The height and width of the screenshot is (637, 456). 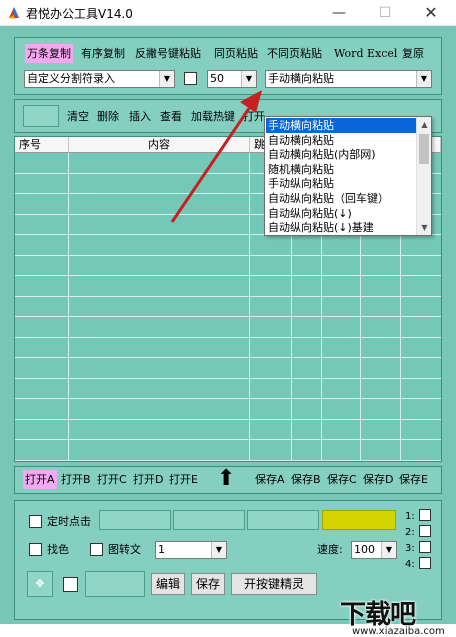 What do you see at coordinates (228, 13) in the screenshot?
I see `title-bar: 君悦办公工具V14.0 — ☐ ✕` at bounding box center [228, 13].